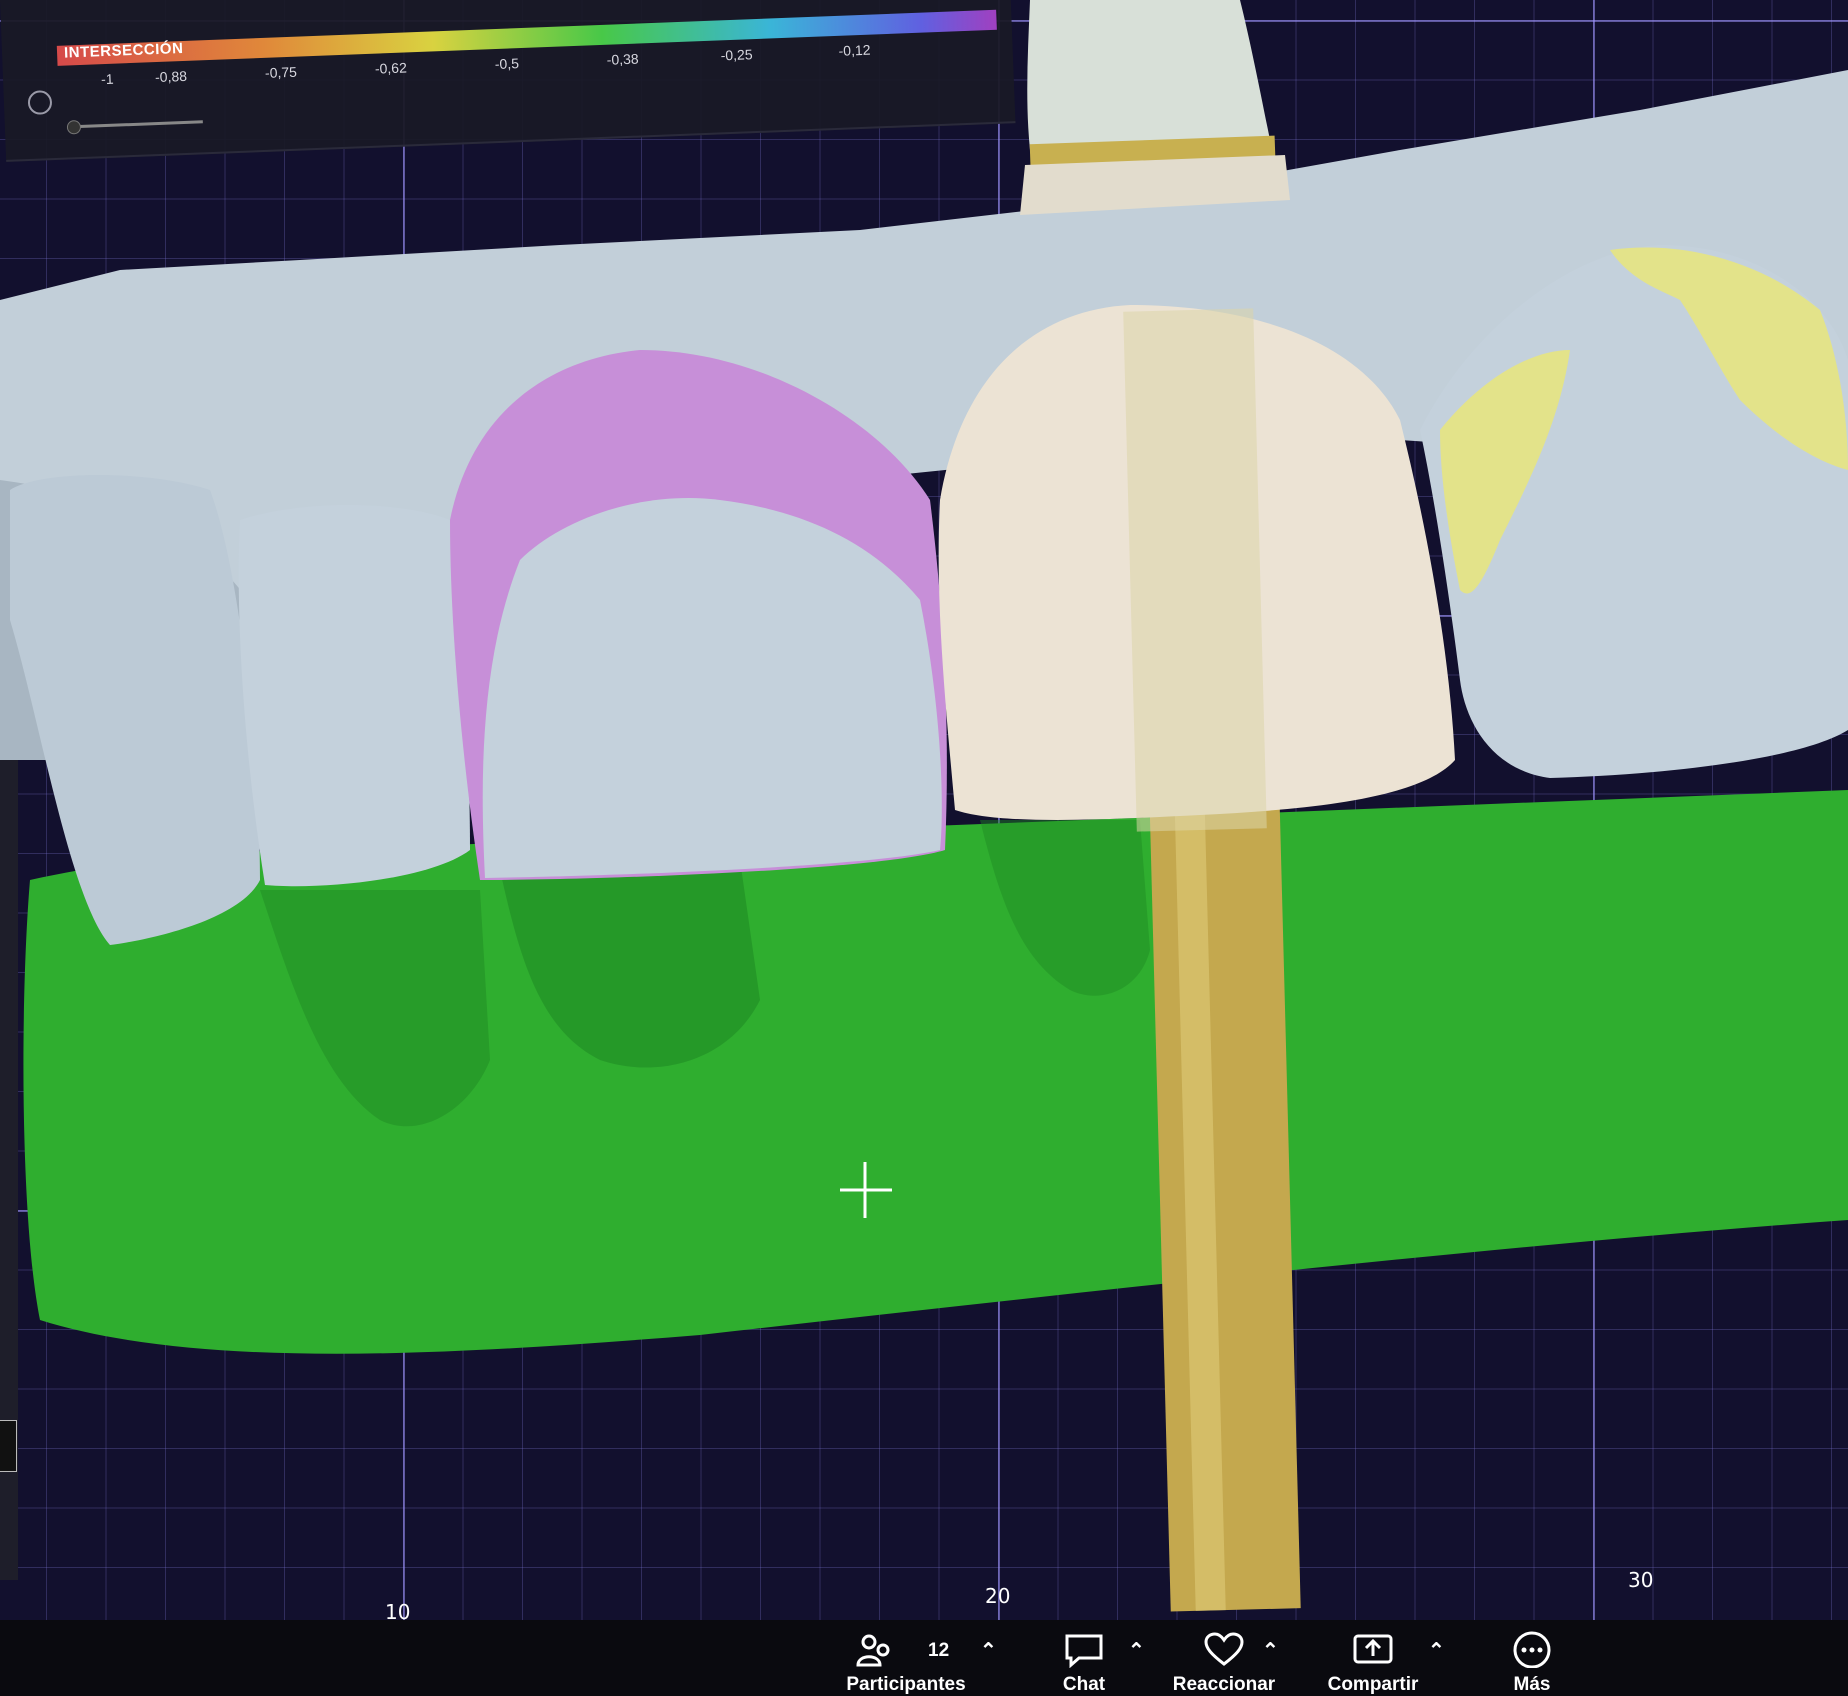 This screenshot has height=1696, width=1848. I want to click on share-caret-icon: ⌃, so click(1436, 1650).